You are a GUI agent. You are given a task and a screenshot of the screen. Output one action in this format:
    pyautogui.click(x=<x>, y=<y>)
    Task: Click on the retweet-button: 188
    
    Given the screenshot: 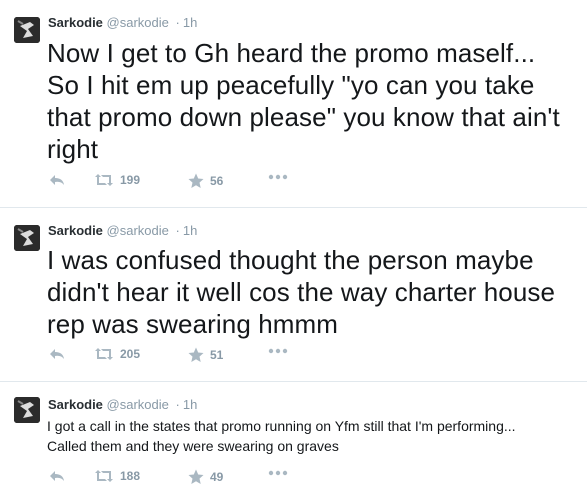 What is the action you would take?
    pyautogui.click(x=117, y=476)
    